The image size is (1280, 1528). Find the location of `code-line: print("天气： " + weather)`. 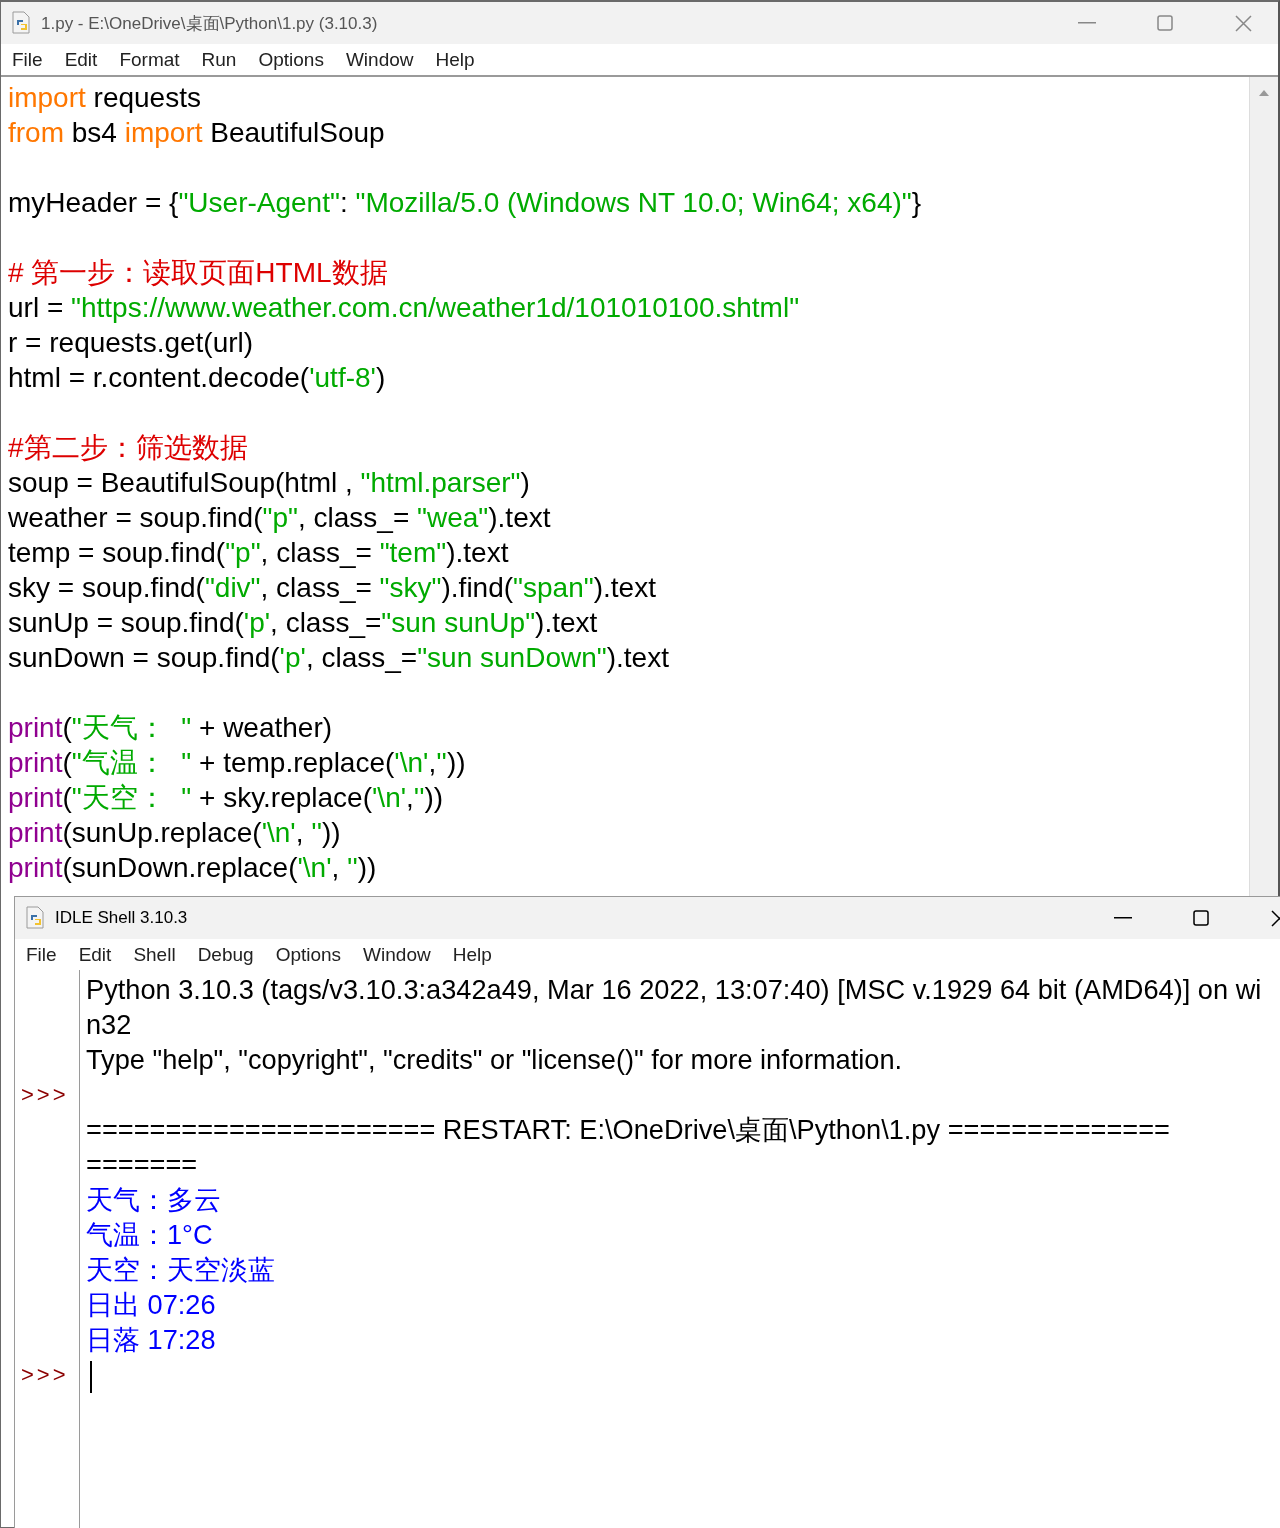

code-line: print("天气： " + weather) is located at coordinates (170, 727).